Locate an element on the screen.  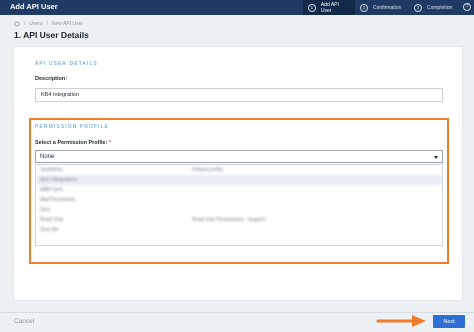
home-icon is located at coordinates (17, 24).